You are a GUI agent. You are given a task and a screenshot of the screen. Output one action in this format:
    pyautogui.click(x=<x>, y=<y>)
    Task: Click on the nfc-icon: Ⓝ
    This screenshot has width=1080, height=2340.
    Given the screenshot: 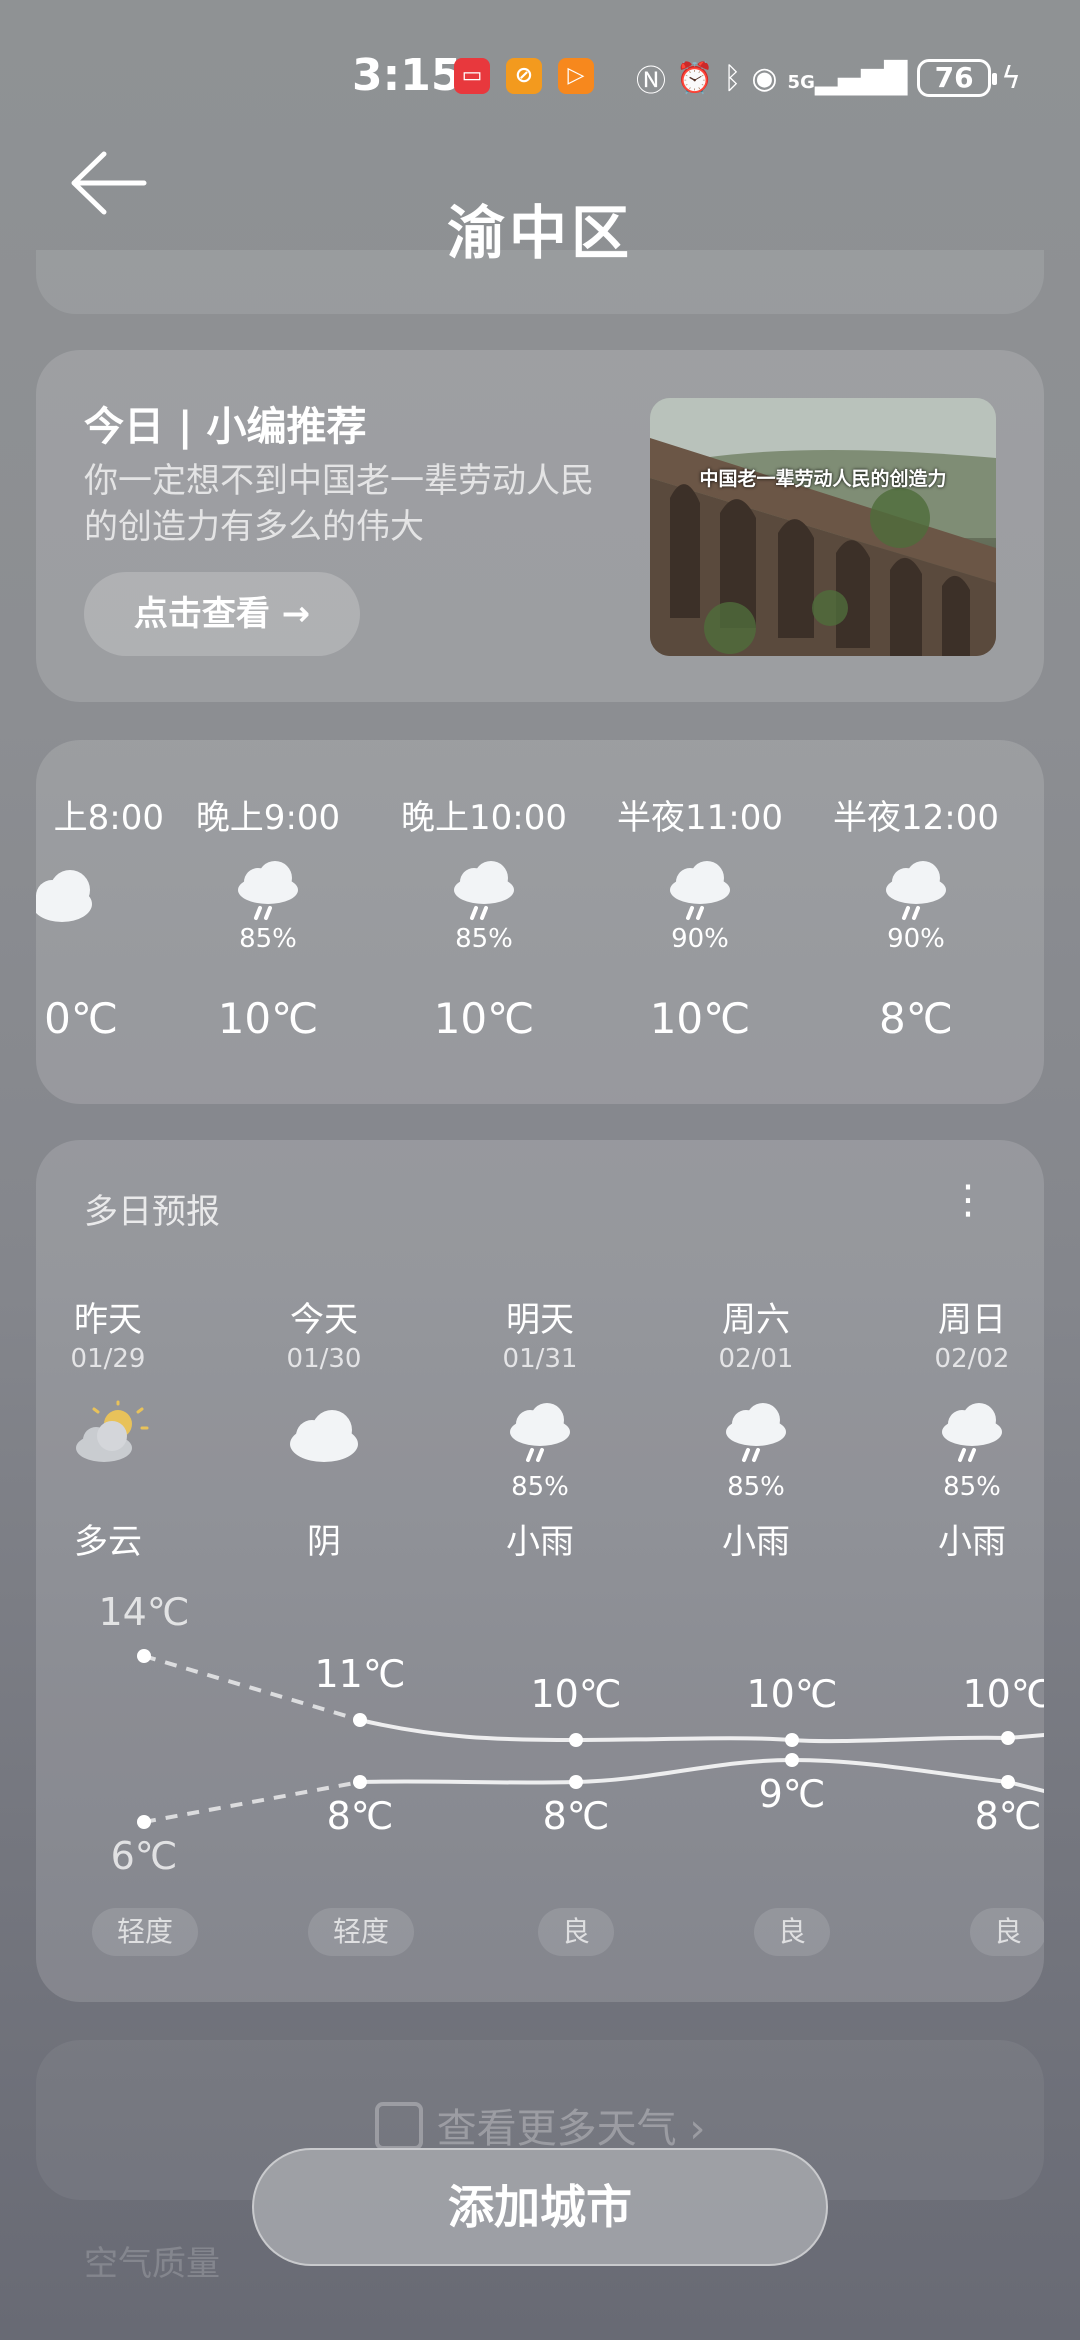 What is the action you would take?
    pyautogui.click(x=651, y=81)
    